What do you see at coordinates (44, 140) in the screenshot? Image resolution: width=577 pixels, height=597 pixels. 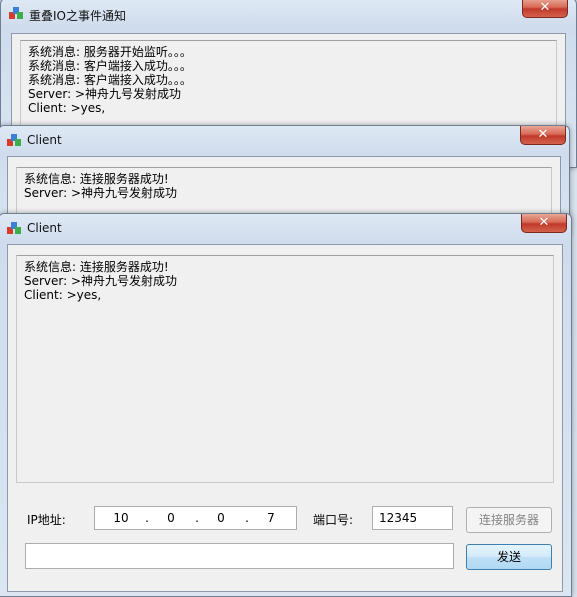 I see `client1-window-title: Client` at bounding box center [44, 140].